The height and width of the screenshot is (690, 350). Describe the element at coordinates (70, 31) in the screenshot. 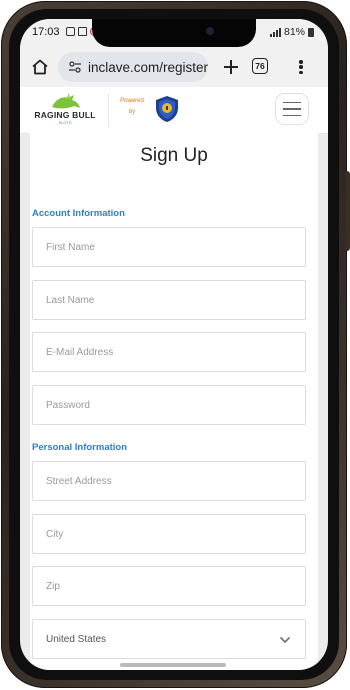

I see `gallery-icon` at that location.